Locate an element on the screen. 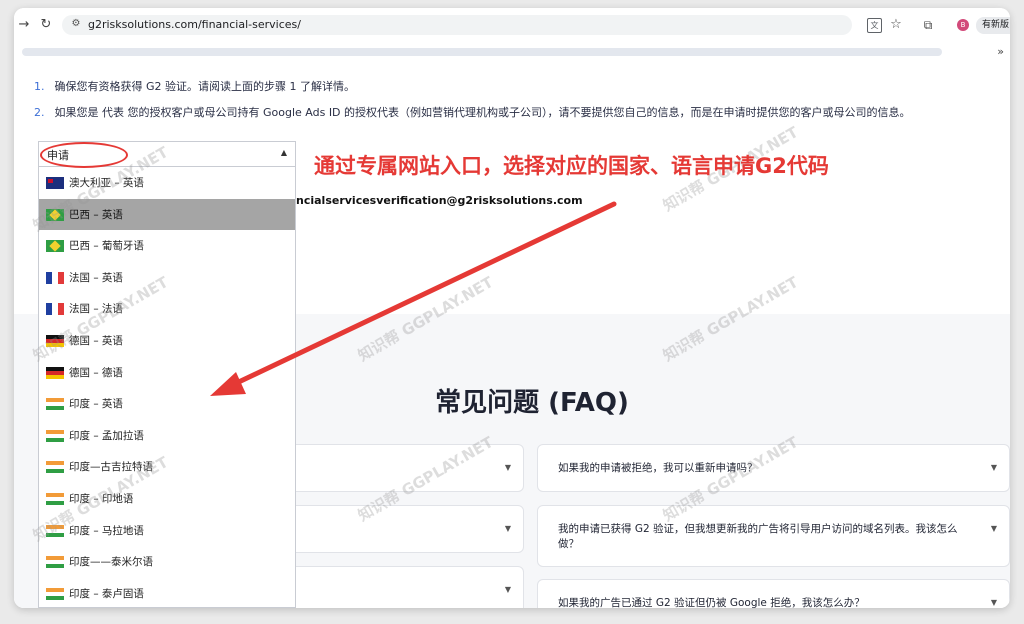  annotation-arrow is located at coordinates (413, 298).